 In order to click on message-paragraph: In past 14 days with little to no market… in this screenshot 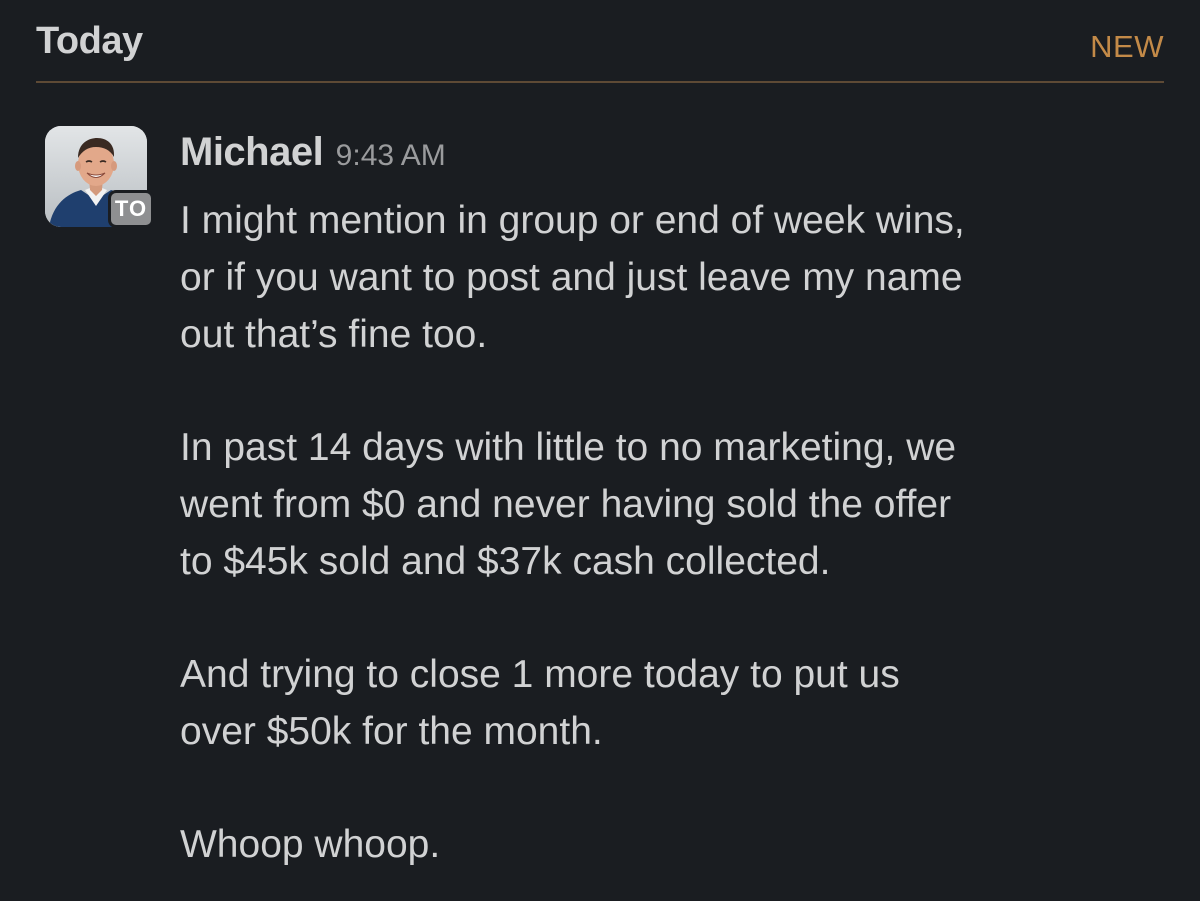, I will do `click(568, 504)`.